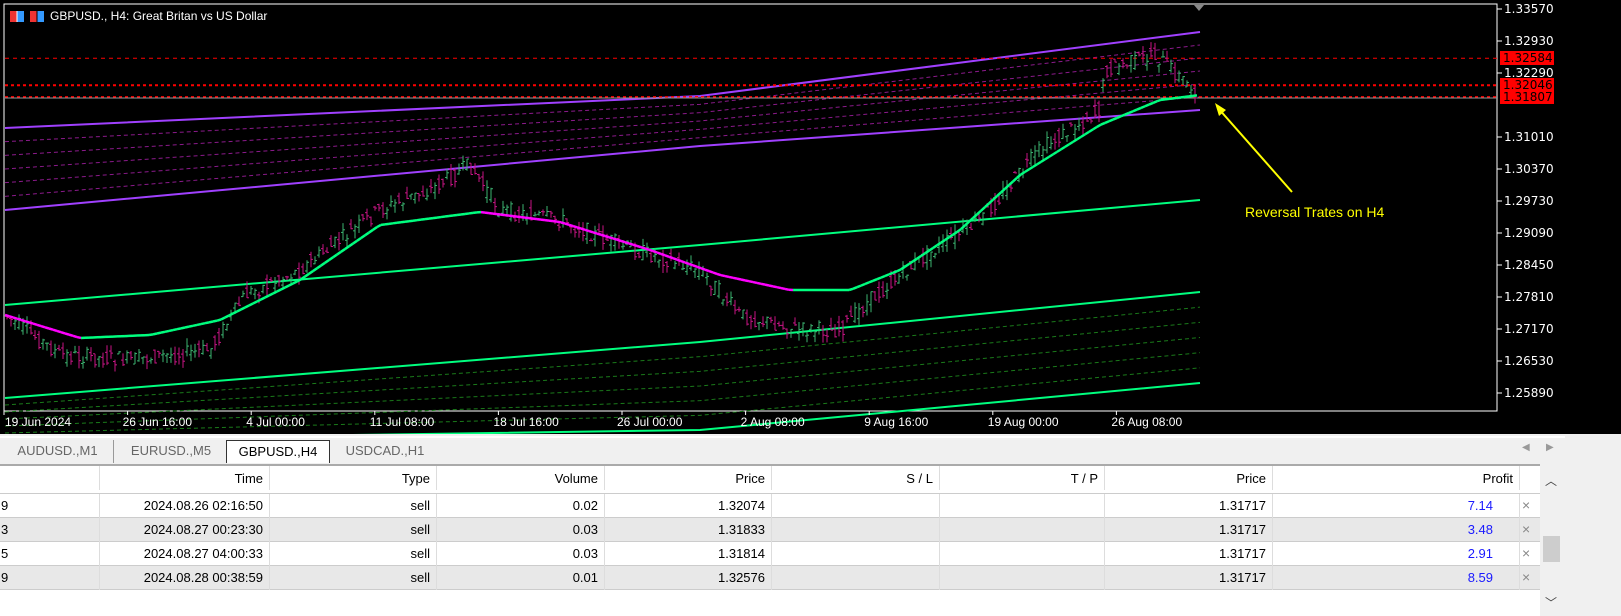 The width and height of the screenshot is (1621, 616). I want to click on tabs-scroll-left-icon: ◀, so click(1526, 447).